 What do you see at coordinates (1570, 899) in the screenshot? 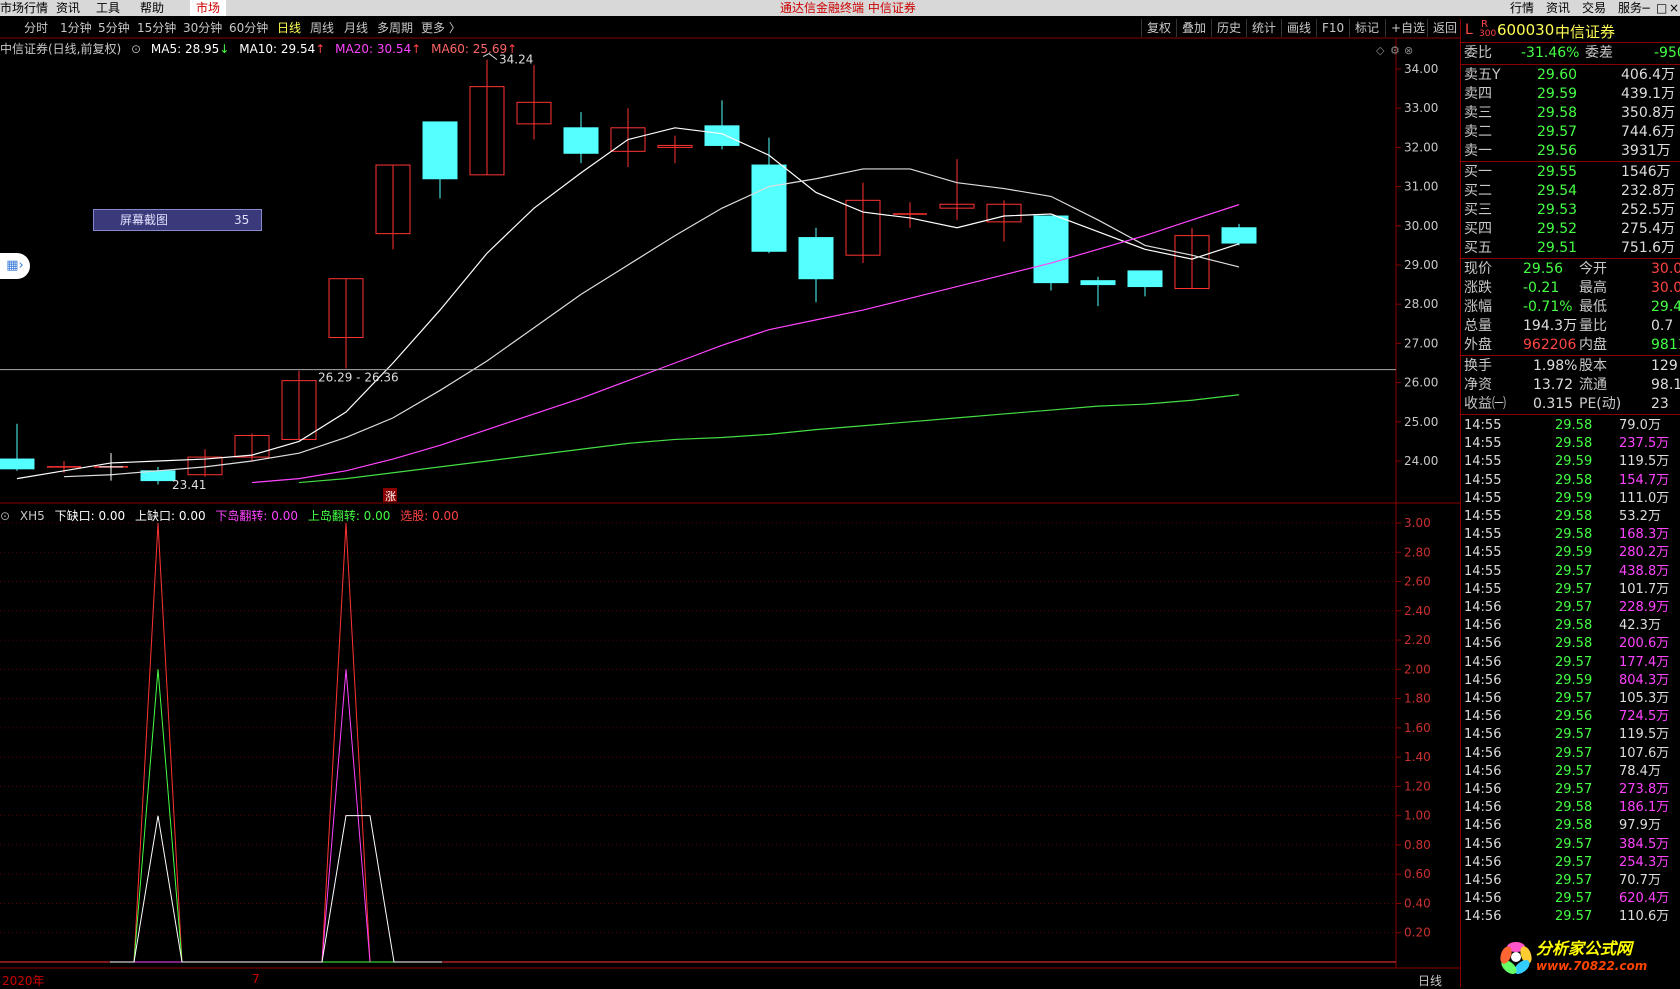
I see `tick-row: 14:56 29.57 620.4万` at bounding box center [1570, 899].